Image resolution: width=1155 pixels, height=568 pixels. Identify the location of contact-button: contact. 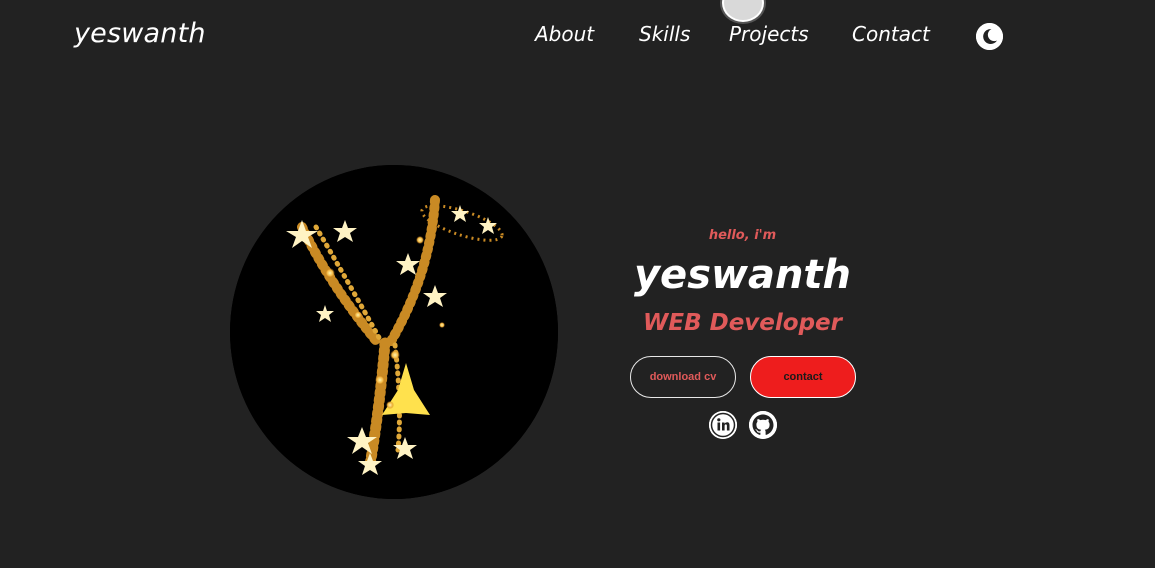
(803, 377).